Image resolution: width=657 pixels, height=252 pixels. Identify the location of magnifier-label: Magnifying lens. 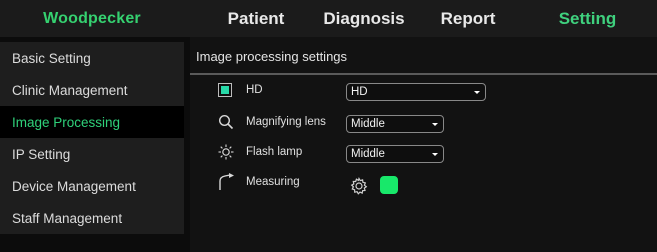
(286, 122).